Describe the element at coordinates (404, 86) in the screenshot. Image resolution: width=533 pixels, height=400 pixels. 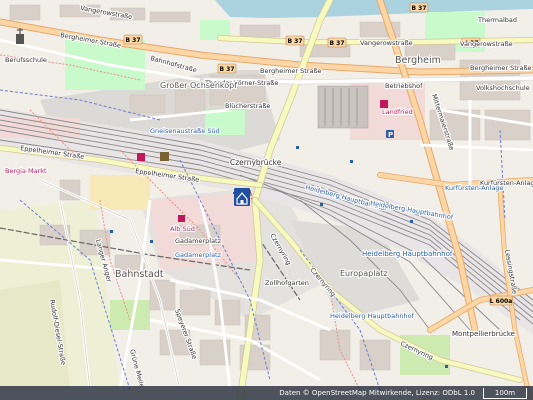
I see `label-betriebshof: Betriebshof` at that location.